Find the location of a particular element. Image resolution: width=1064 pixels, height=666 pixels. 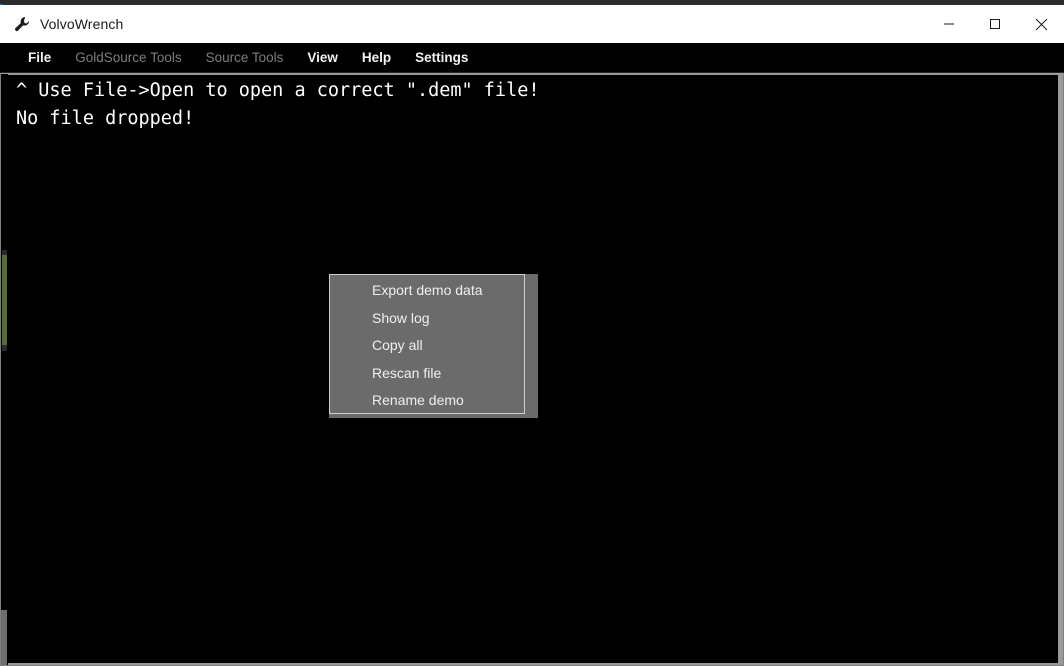

menu-item-view: View is located at coordinates (322, 58).